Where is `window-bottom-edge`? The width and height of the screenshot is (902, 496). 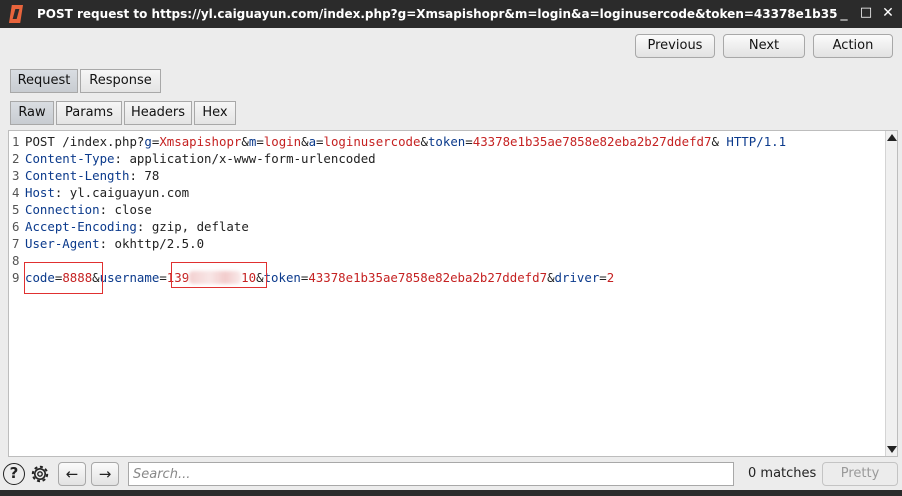
window-bottom-edge is located at coordinates (451, 493).